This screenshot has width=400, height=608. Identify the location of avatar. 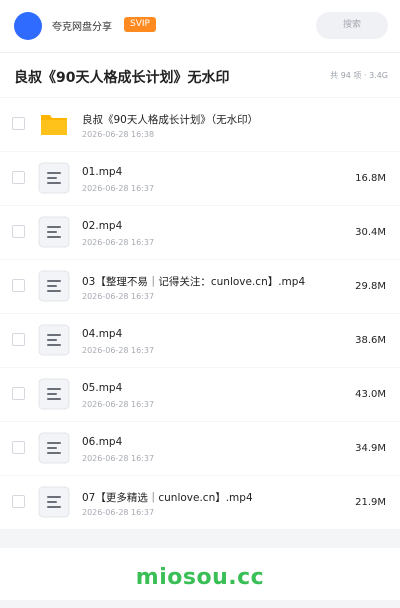
(28, 26).